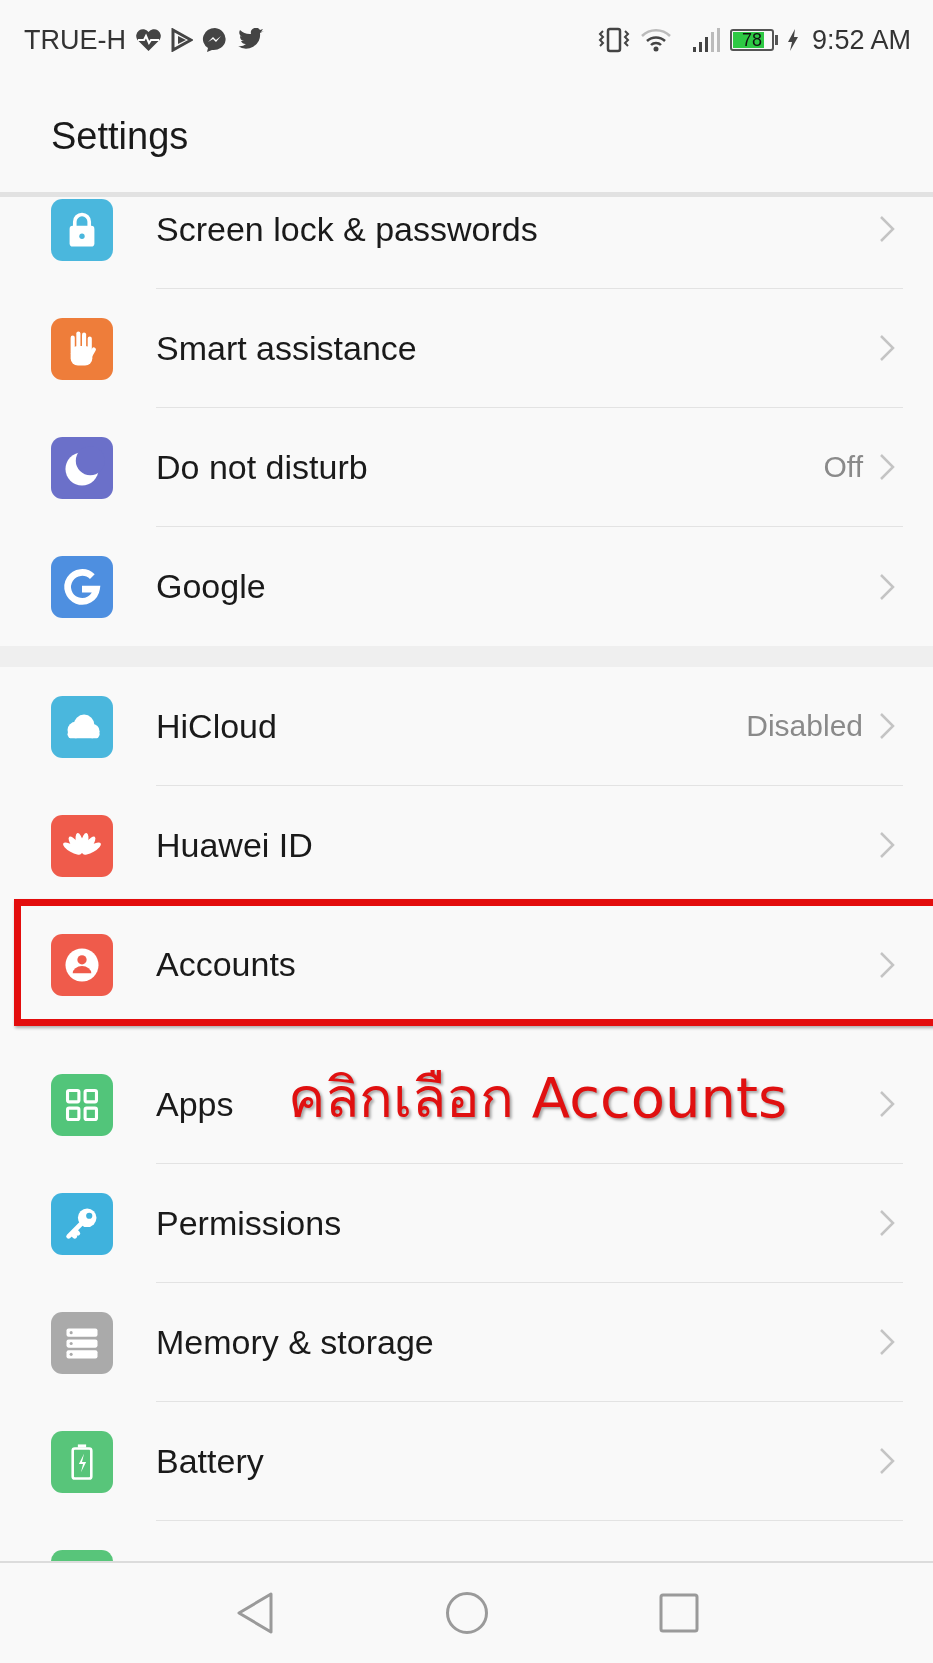 The image size is (933, 1663). Describe the element at coordinates (295, 1342) in the screenshot. I see `setting-label: Memory & storage` at that location.